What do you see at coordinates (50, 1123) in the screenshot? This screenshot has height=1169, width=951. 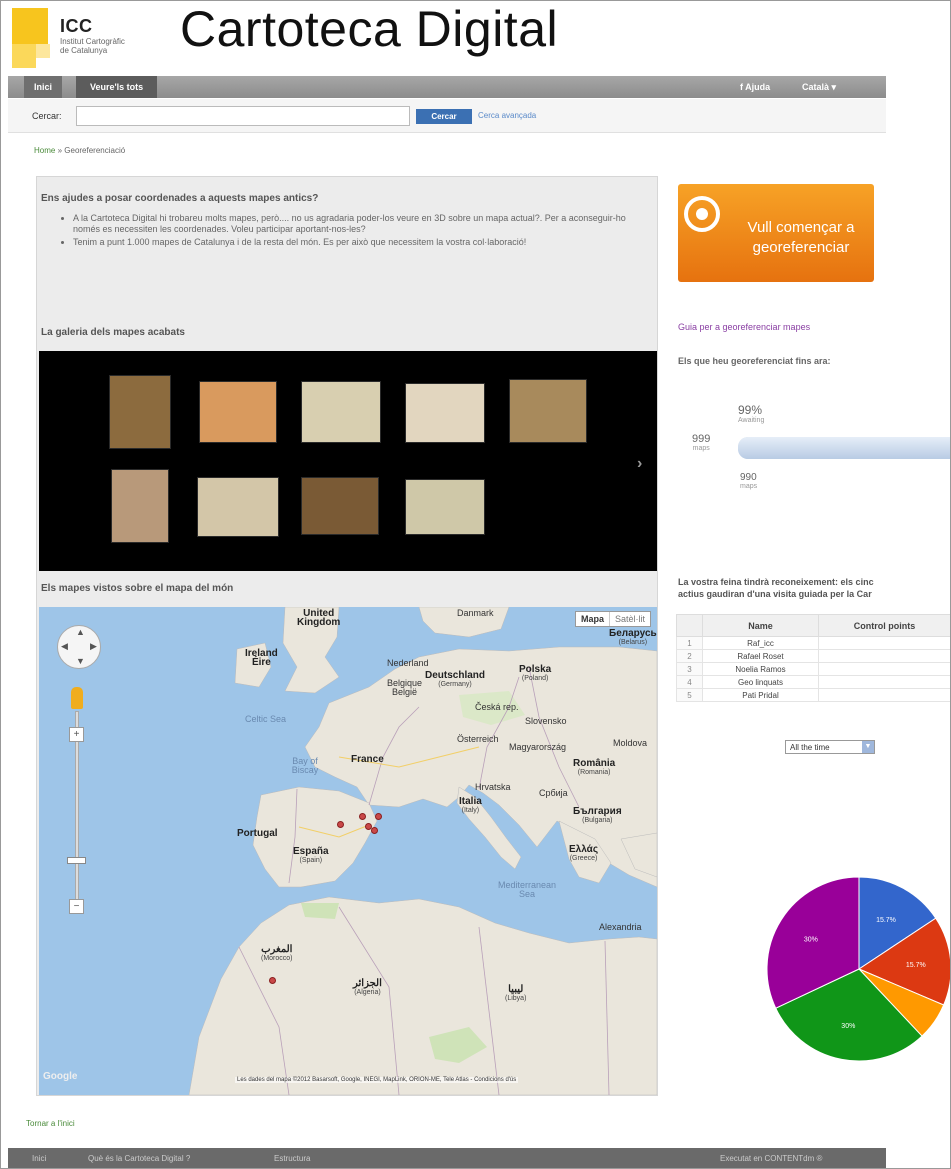 I see `back-to-home-link: Tornar a l'inici` at bounding box center [50, 1123].